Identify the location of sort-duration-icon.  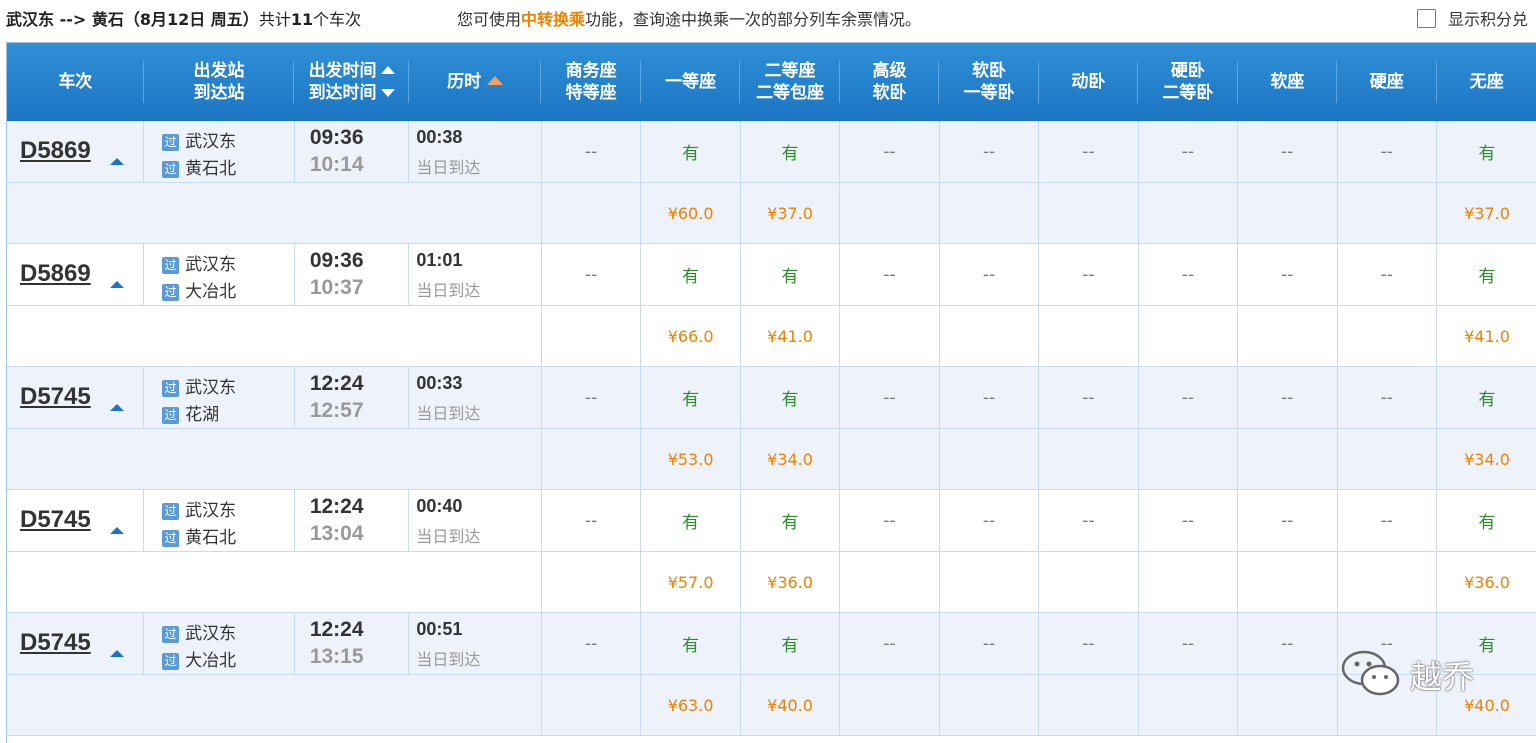
(495, 80).